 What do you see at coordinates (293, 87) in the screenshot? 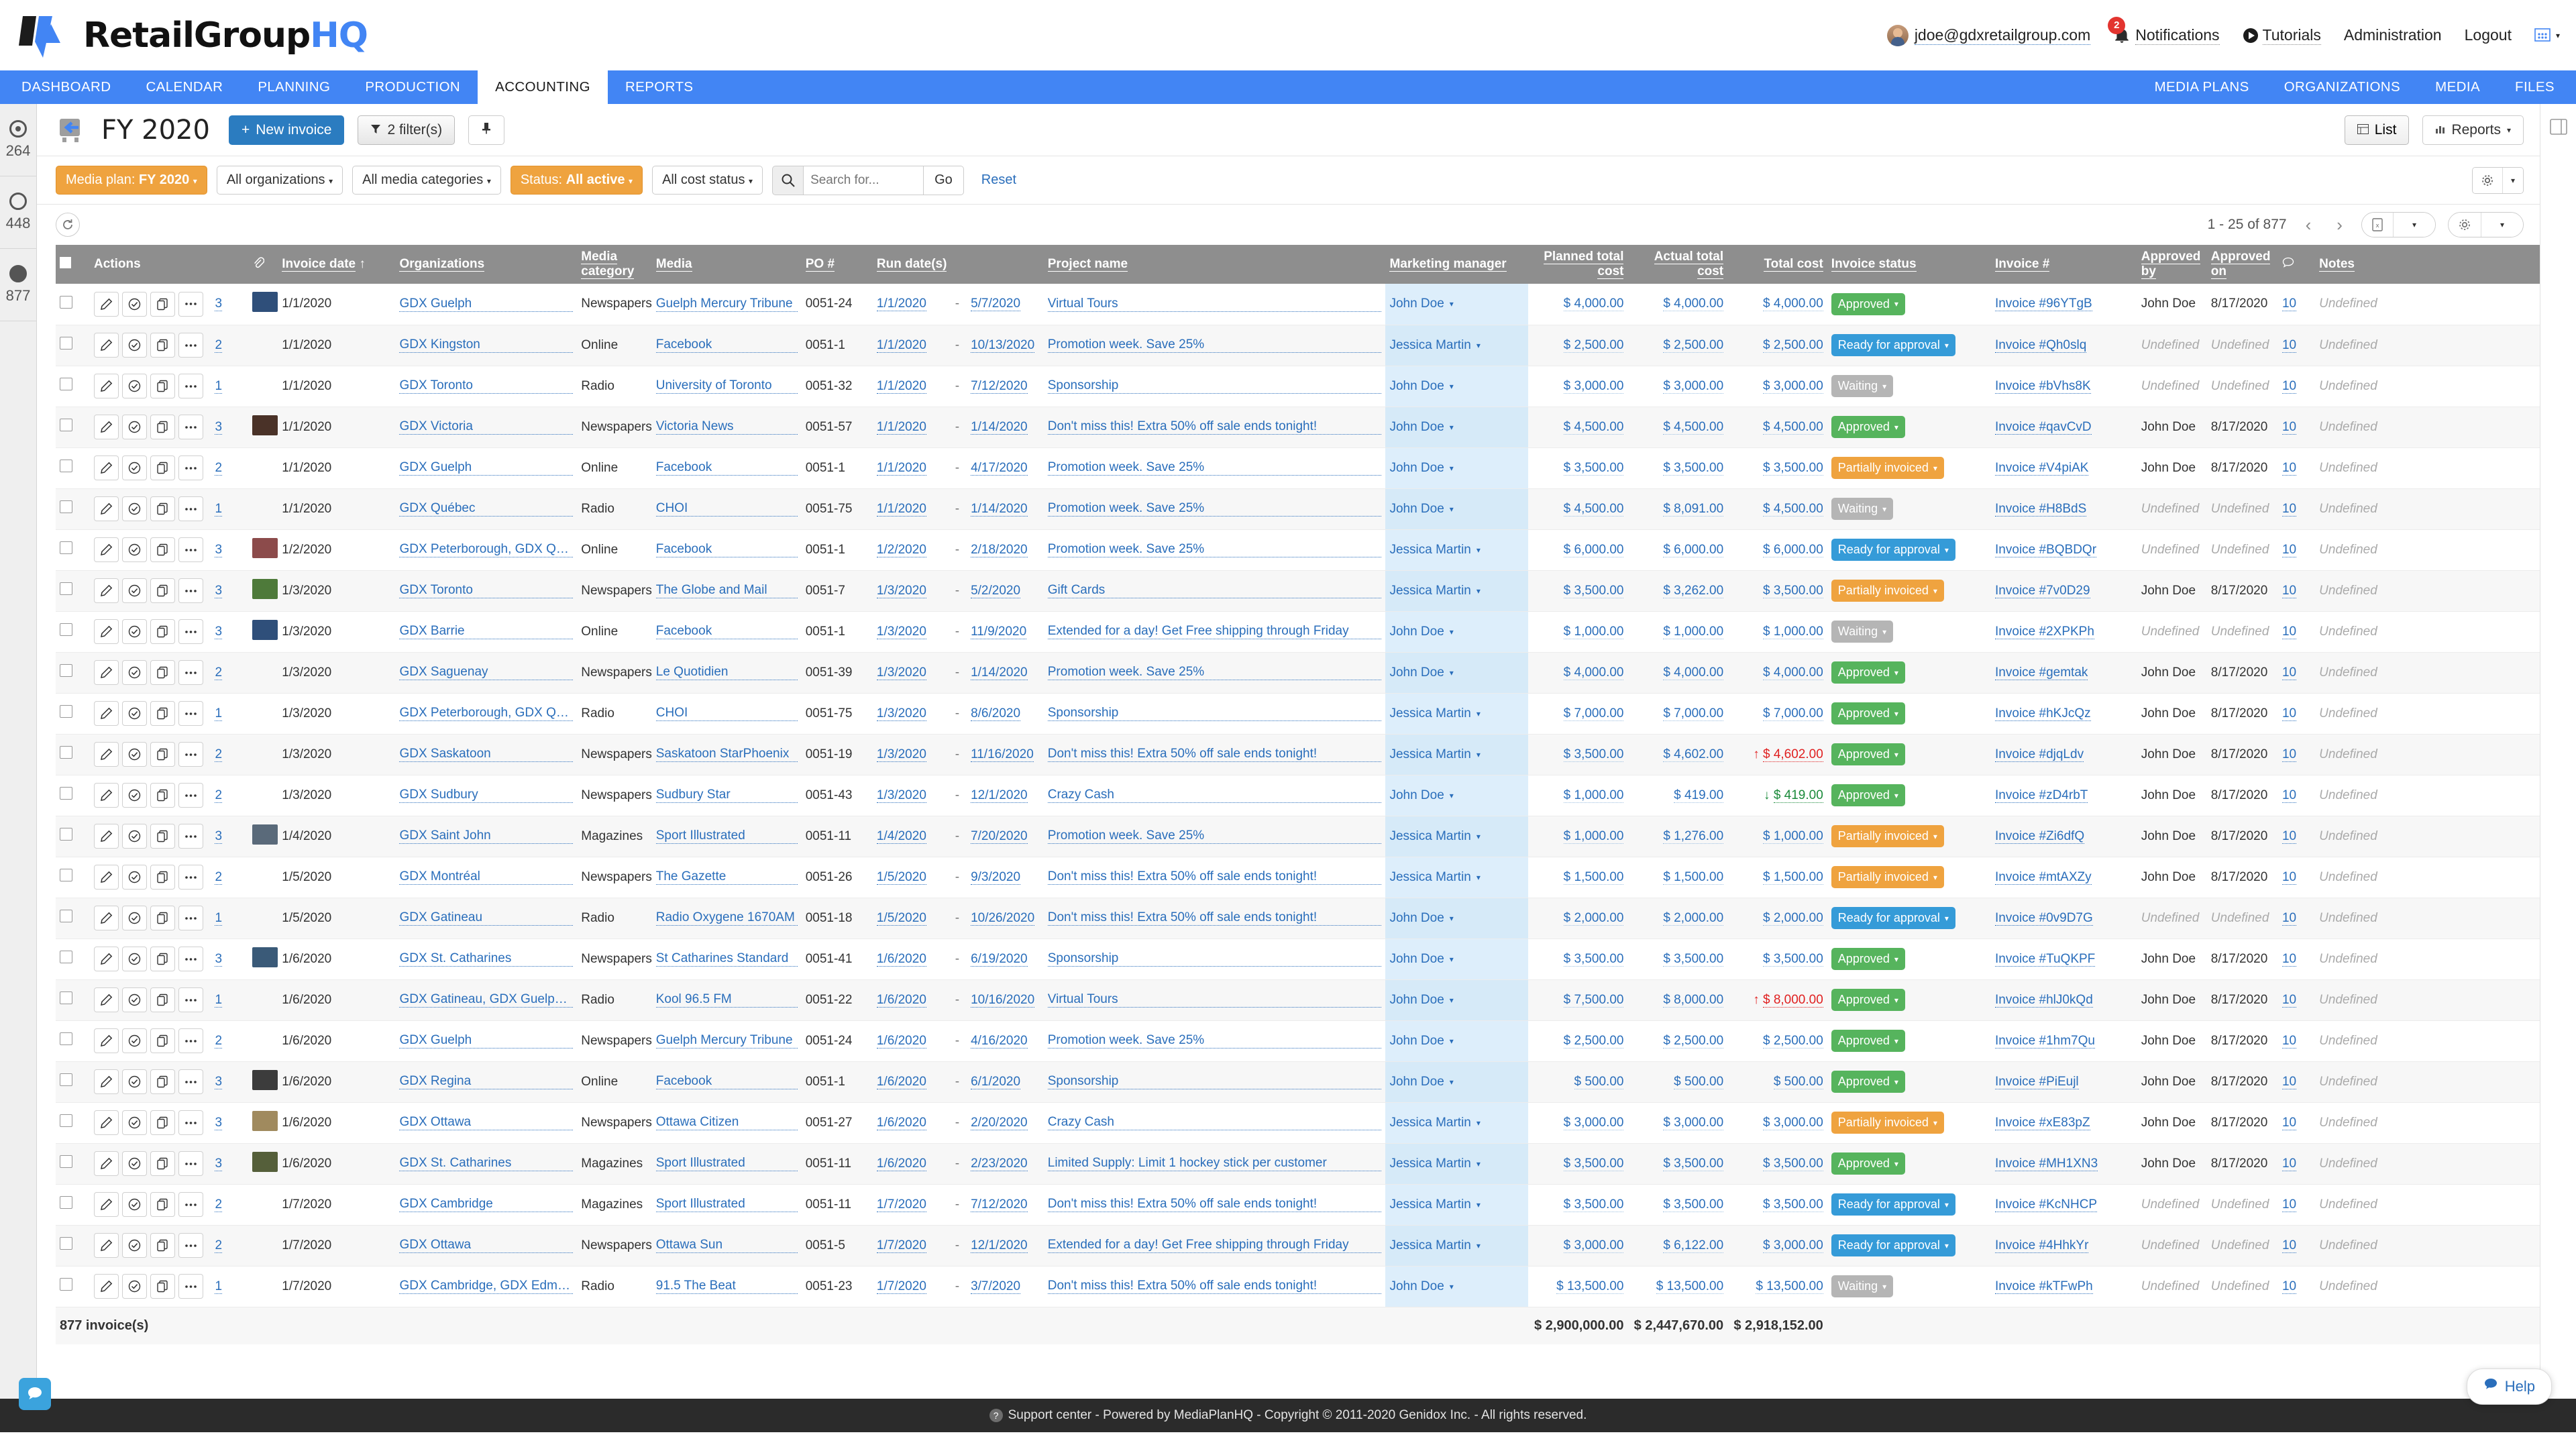
I see `nav-item-planning: PLANNING` at bounding box center [293, 87].